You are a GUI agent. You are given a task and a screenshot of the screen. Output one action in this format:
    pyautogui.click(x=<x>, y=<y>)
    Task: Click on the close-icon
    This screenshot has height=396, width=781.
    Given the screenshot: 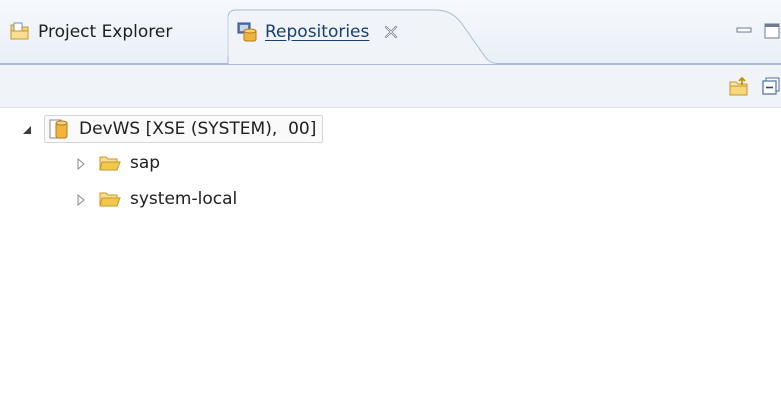 What is the action you would take?
    pyautogui.click(x=391, y=32)
    